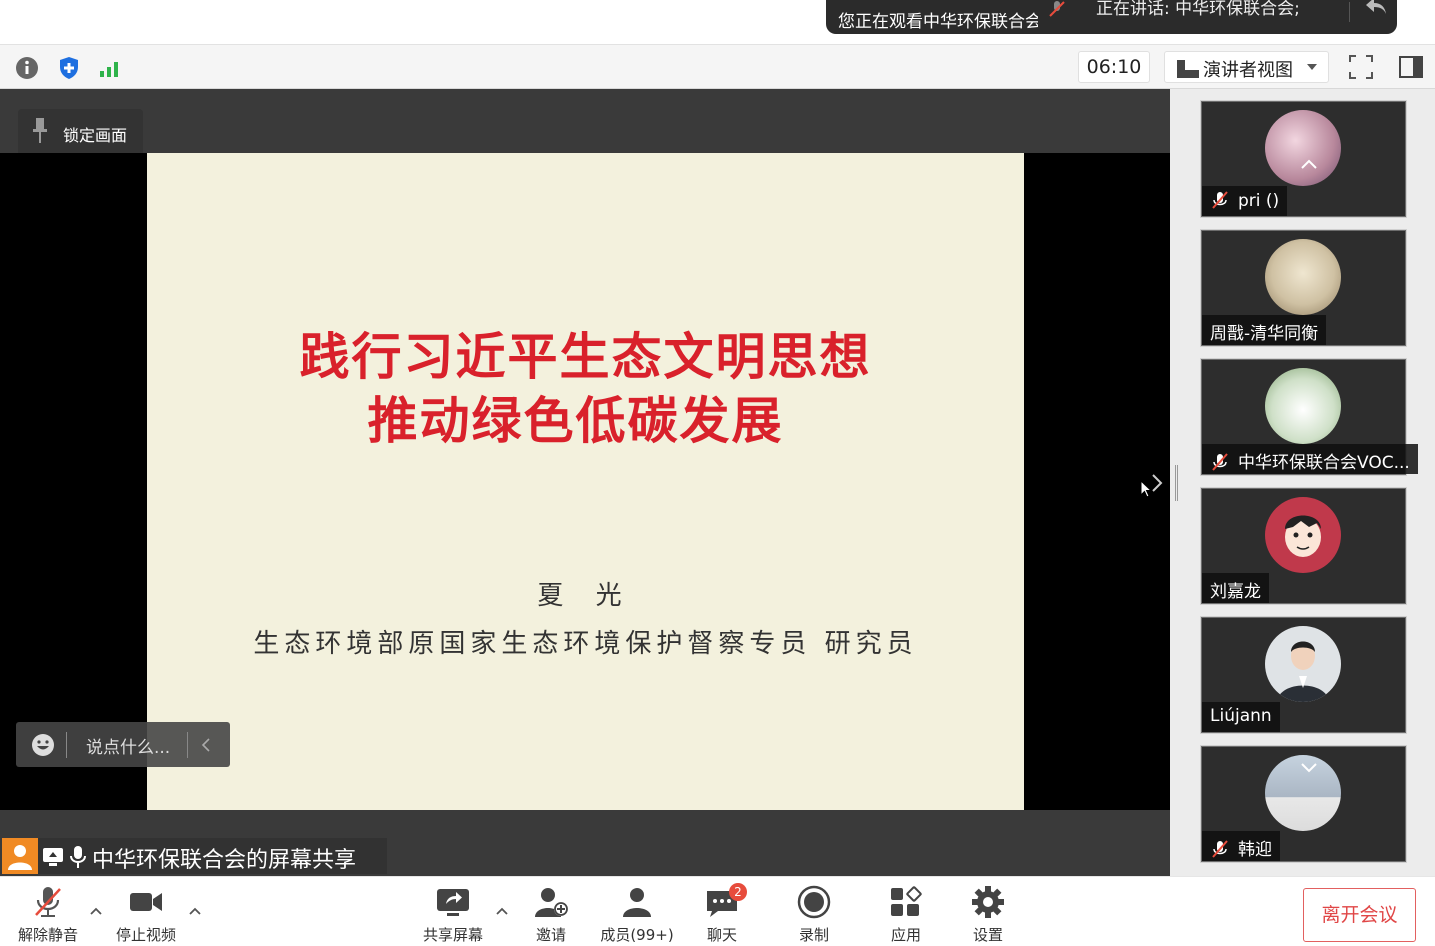  What do you see at coordinates (1303, 804) in the screenshot?
I see `participant-tile: 韩迎` at bounding box center [1303, 804].